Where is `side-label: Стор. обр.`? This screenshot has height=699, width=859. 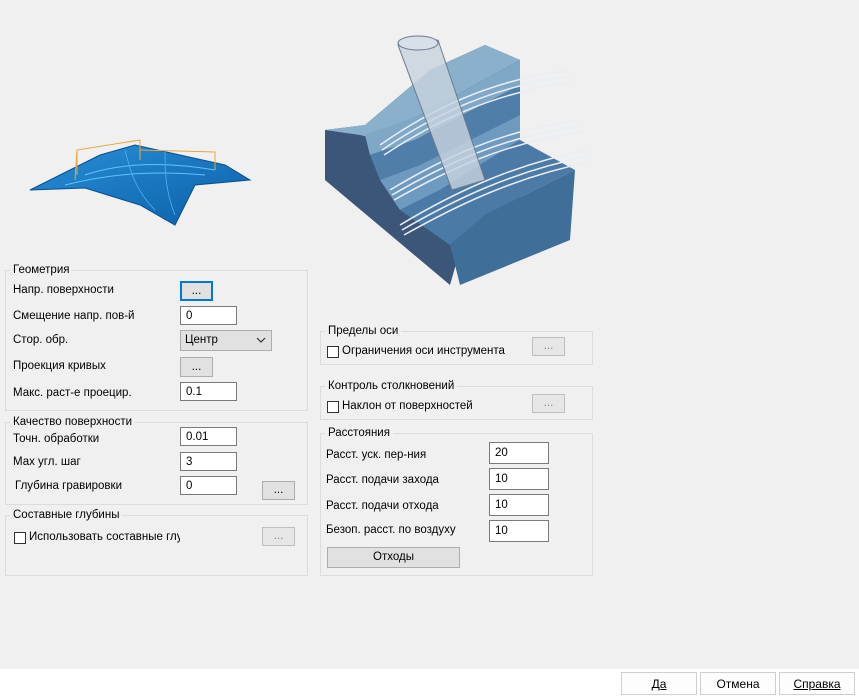
side-label: Стор. обр. is located at coordinates (41, 340).